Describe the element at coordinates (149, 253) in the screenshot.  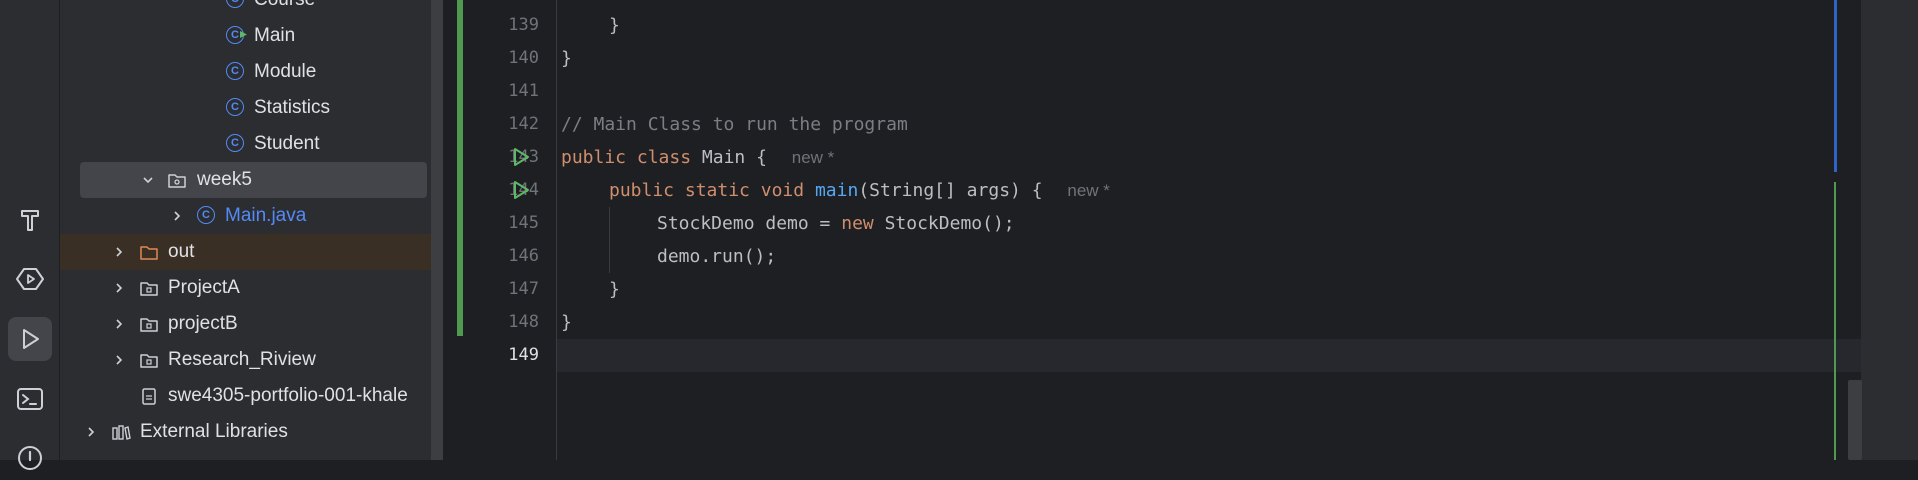
I see `folder-icon` at that location.